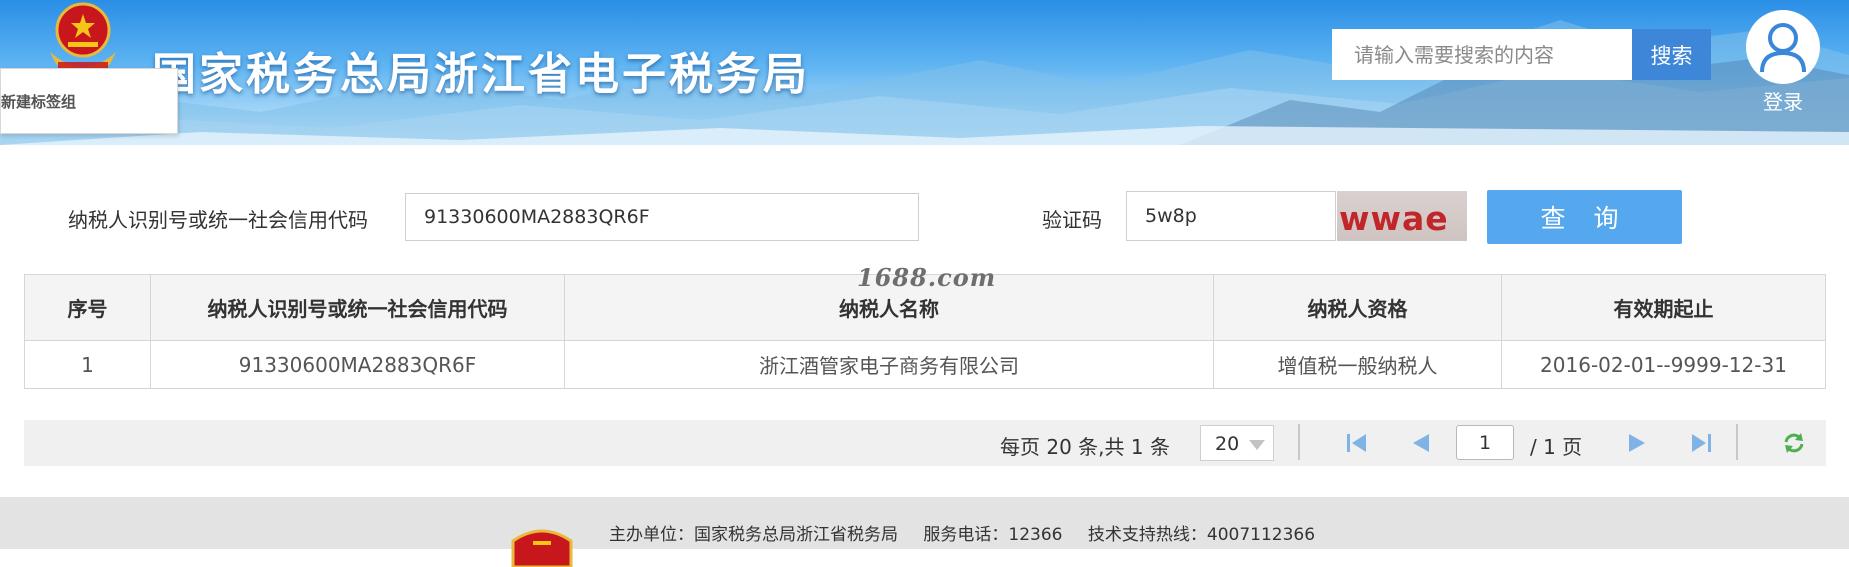  What do you see at coordinates (1421, 443) in the screenshot?
I see `prev-page-icon` at bounding box center [1421, 443].